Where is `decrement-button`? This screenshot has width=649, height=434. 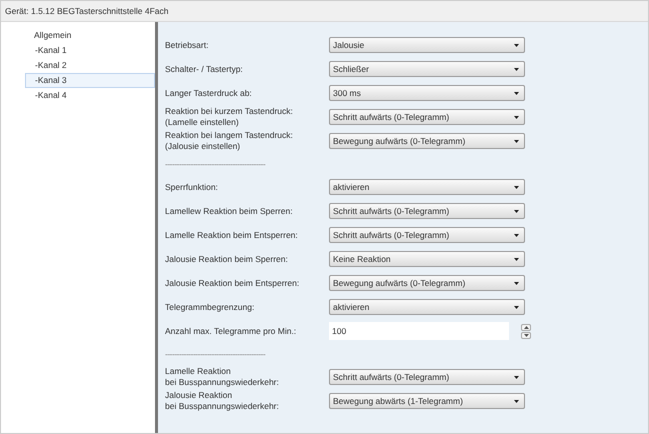
decrement-button is located at coordinates (526, 335).